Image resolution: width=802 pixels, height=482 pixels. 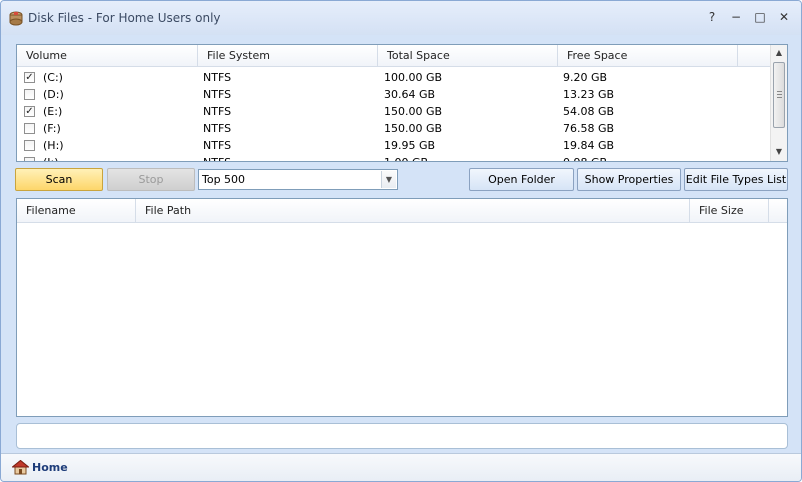 What do you see at coordinates (589, 111) in the screenshot?
I see `volume-cell-free: 54.08 GB` at bounding box center [589, 111].